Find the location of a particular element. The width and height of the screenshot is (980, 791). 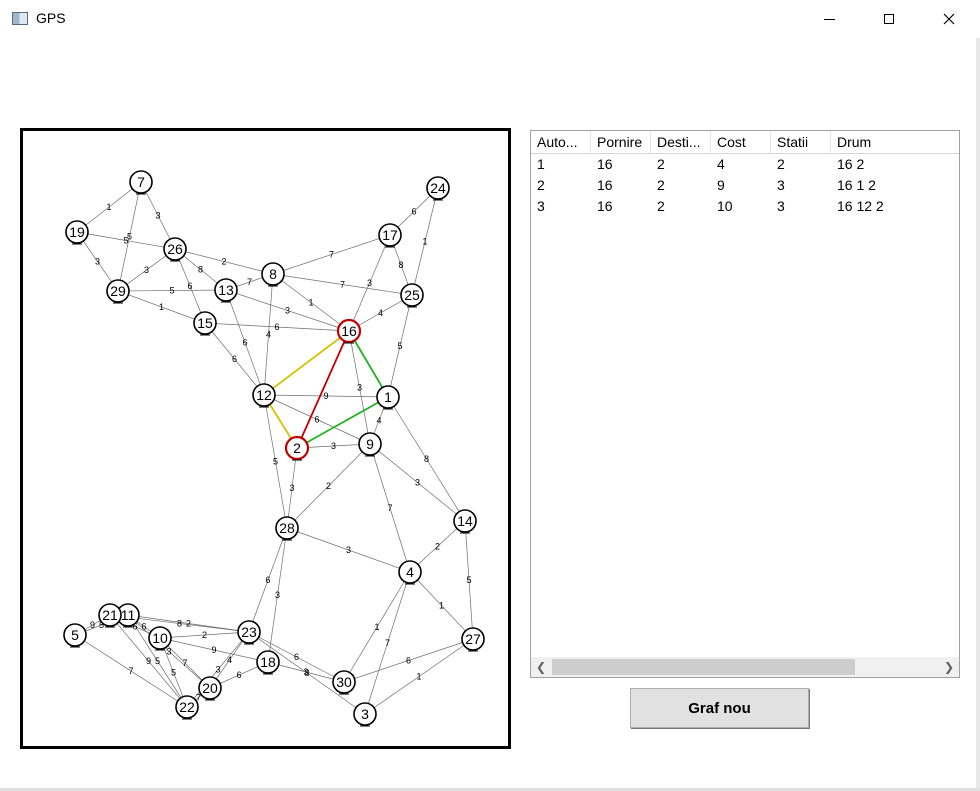

scroll-left-button: ❮ is located at coordinates (541, 667).